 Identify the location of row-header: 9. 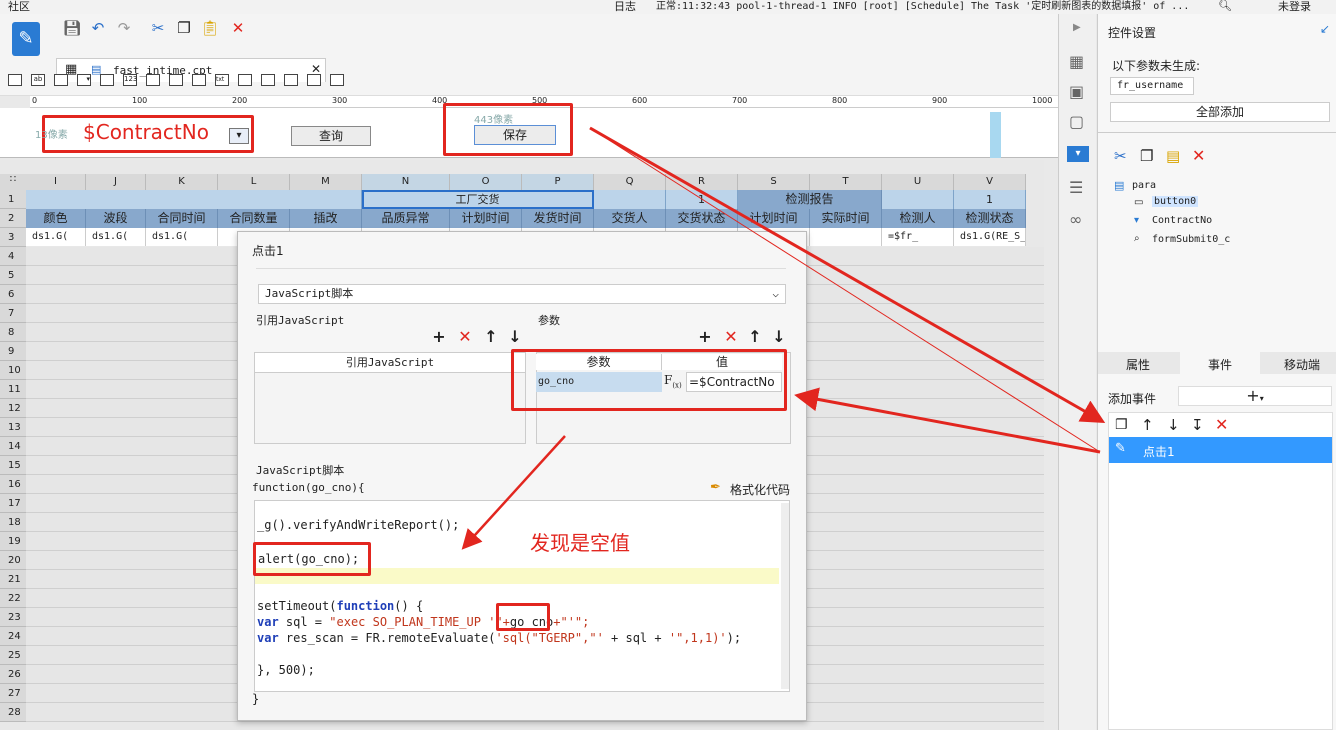
(13, 351).